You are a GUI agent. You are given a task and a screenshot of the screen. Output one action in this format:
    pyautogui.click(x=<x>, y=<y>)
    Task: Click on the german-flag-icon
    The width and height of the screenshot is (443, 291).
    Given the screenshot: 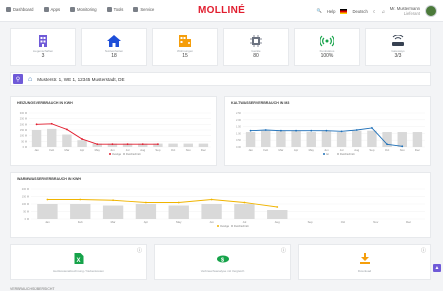 What is the action you would take?
    pyautogui.click(x=344, y=11)
    